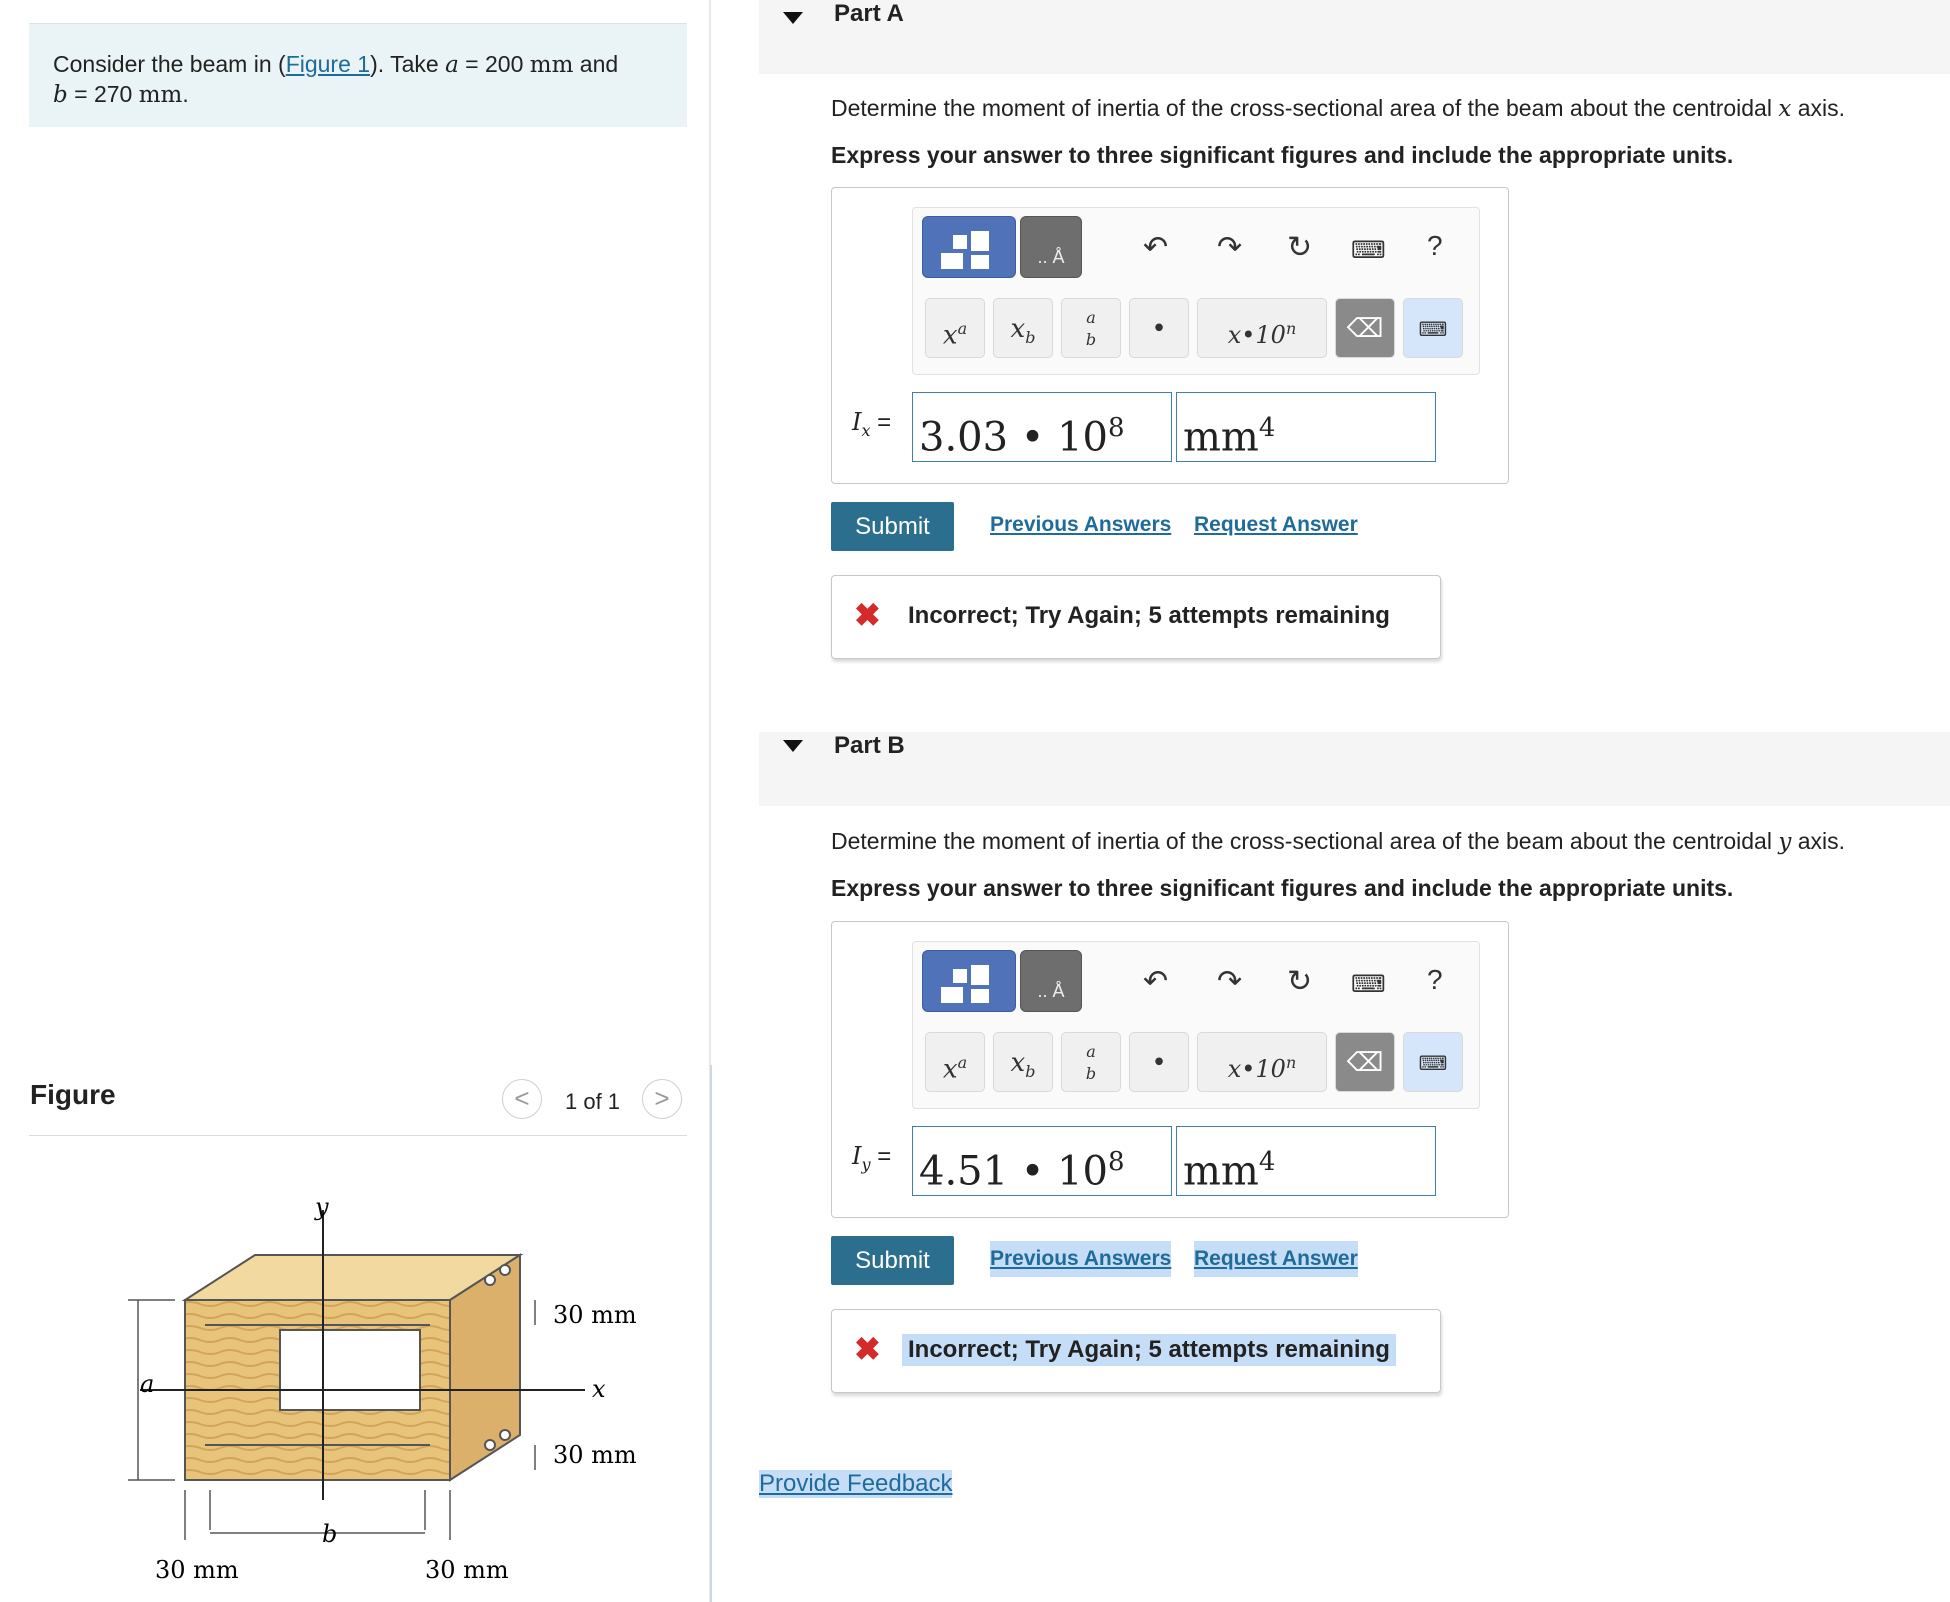 The image size is (1950, 1602). What do you see at coordinates (892, 1260) in the screenshot?
I see `part-b-submit-button: Submit` at bounding box center [892, 1260].